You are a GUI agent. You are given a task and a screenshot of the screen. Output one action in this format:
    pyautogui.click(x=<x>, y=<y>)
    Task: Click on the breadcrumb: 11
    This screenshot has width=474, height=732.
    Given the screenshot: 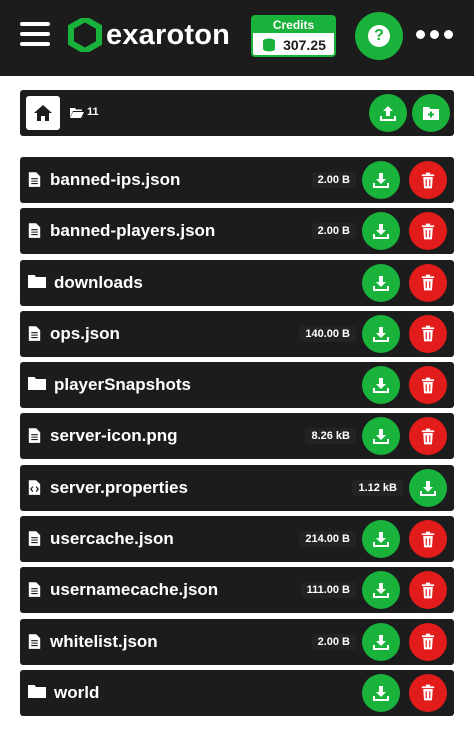 What is the action you would take?
    pyautogui.click(x=84, y=112)
    